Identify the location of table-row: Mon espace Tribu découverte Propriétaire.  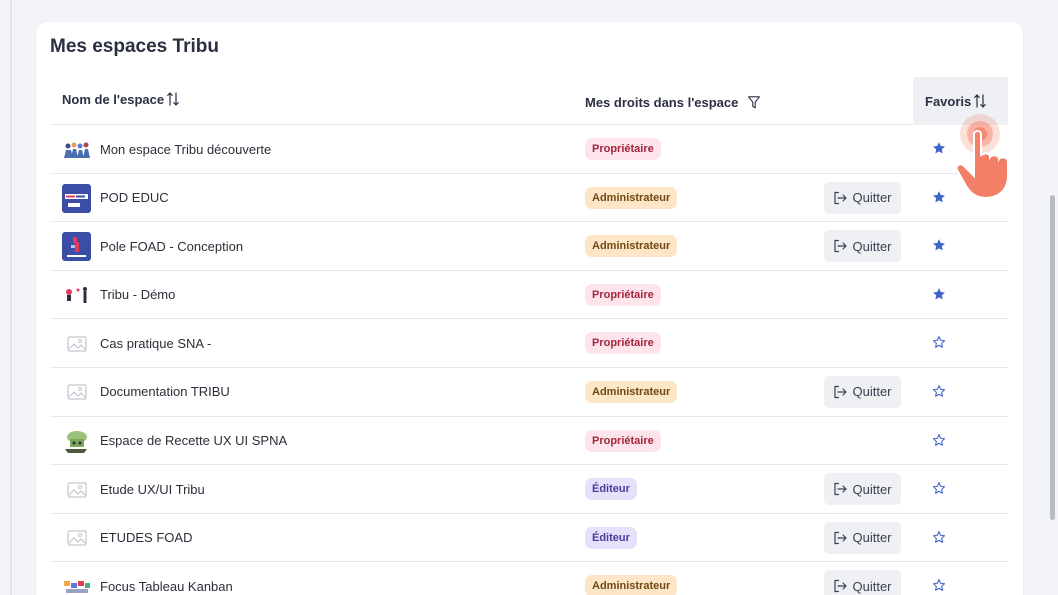
(529, 149).